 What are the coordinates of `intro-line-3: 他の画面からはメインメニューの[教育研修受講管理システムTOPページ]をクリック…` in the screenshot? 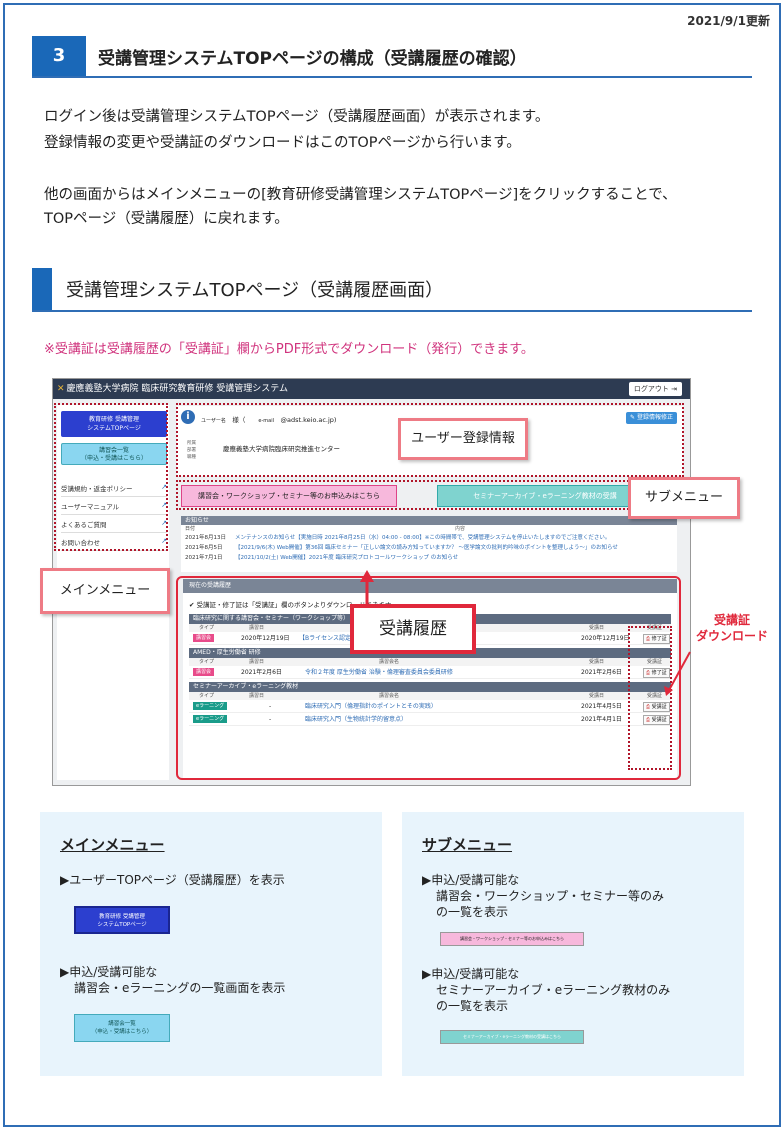 It's located at (360, 195).